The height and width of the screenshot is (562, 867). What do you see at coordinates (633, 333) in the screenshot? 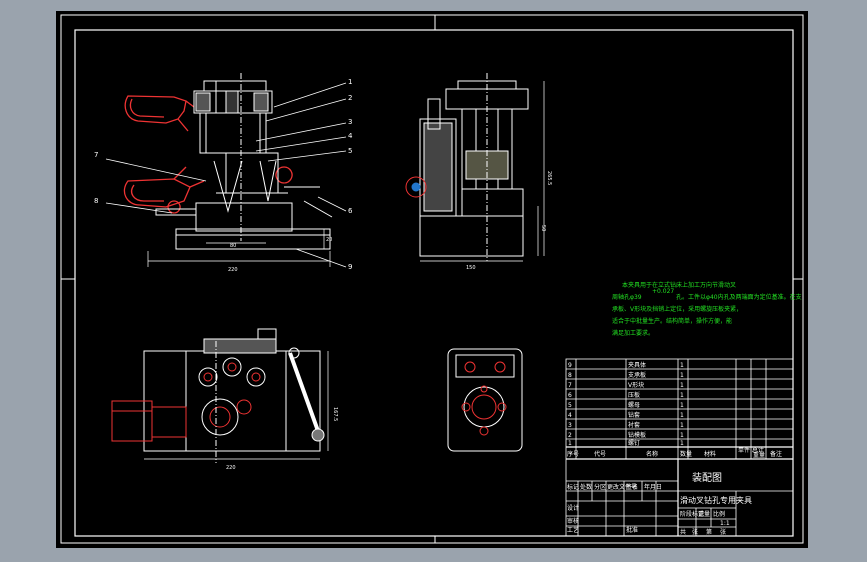
I see `note-line-6: 满足加工要求。` at bounding box center [633, 333].